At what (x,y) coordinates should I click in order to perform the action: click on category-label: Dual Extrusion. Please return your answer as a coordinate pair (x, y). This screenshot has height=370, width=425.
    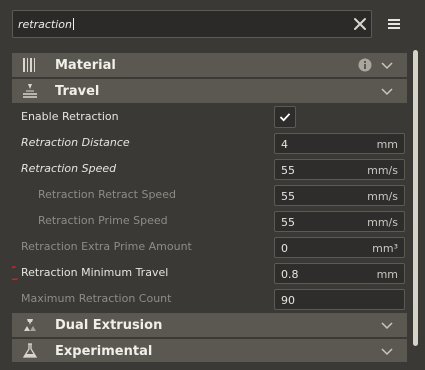
    Looking at the image, I should click on (109, 325).